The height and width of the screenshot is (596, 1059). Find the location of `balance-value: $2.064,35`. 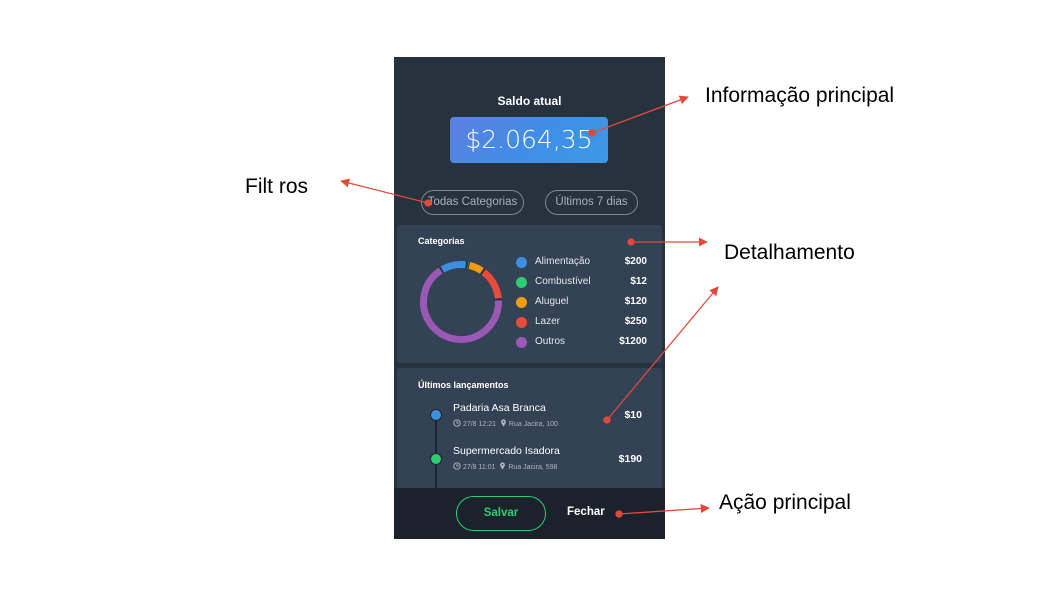

balance-value: $2.064,35 is located at coordinates (529, 140).